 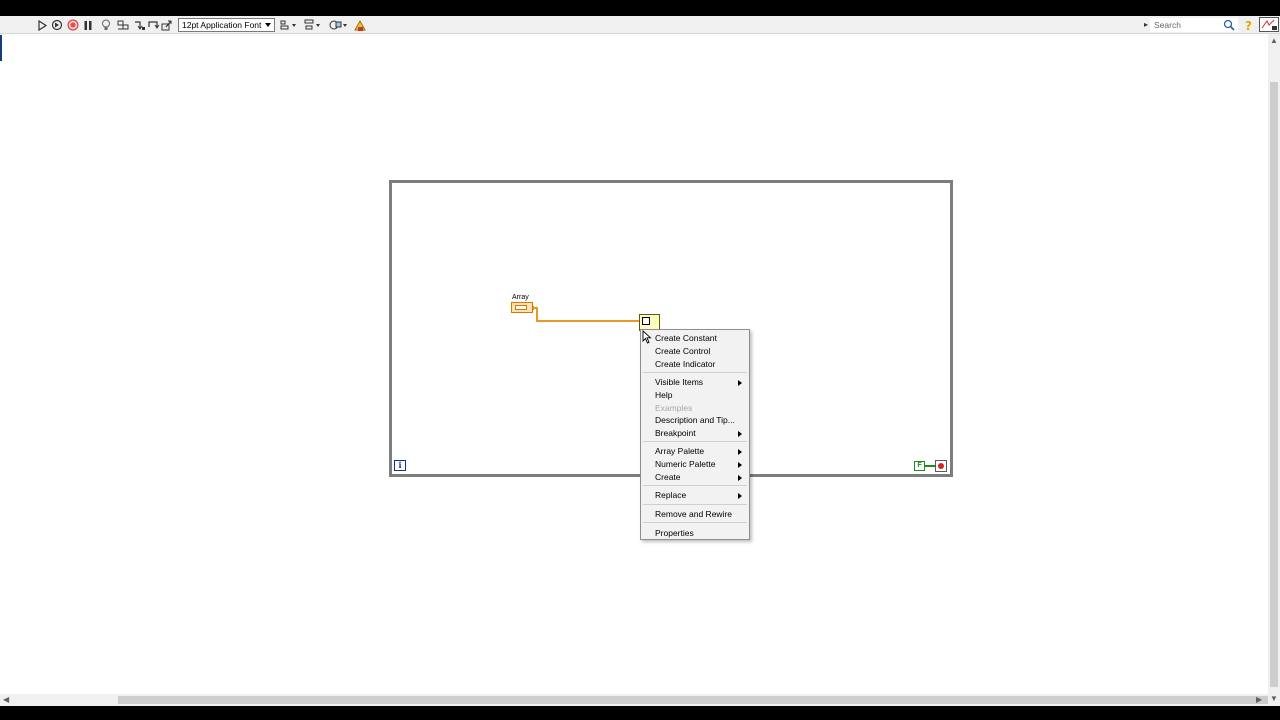 What do you see at coordinates (1146, 24) in the screenshot?
I see `chevron-right-icon: ▸` at bounding box center [1146, 24].